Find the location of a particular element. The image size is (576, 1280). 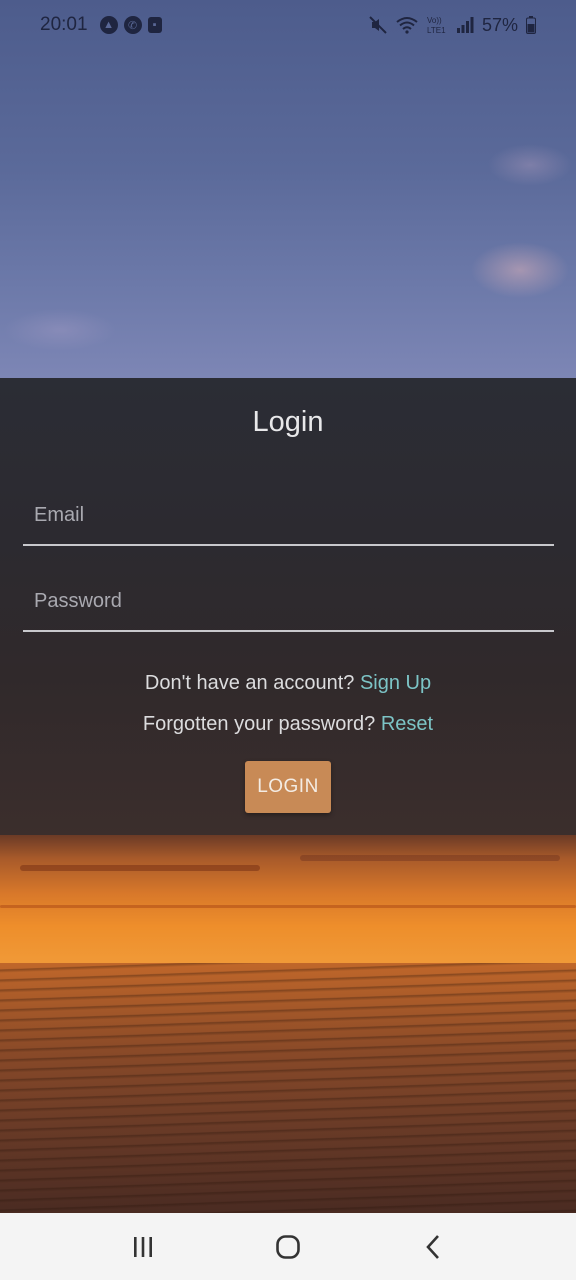

wifi-icon is located at coordinates (407, 25).